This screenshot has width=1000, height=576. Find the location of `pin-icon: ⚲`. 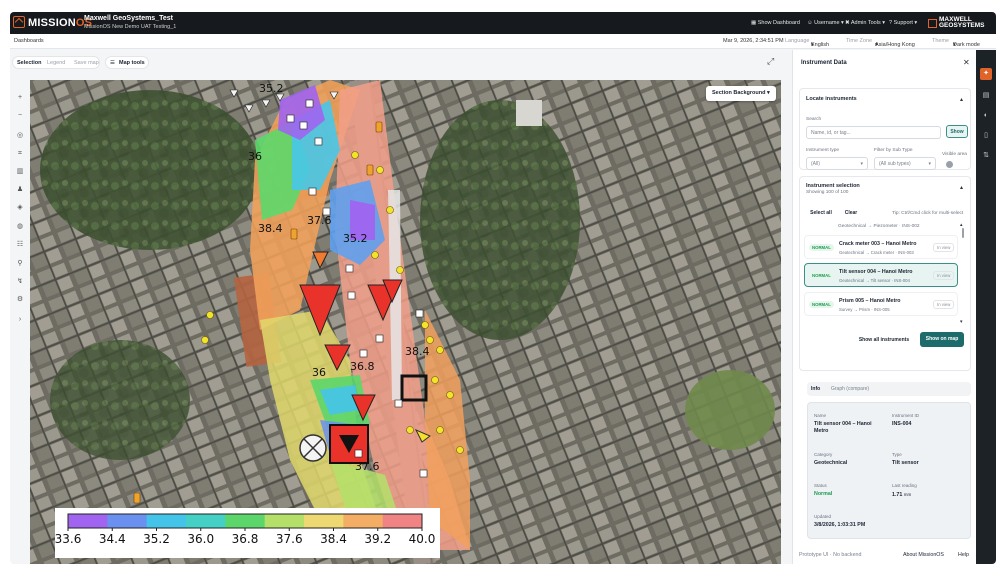

pin-icon: ⚲ is located at coordinates (20, 264).